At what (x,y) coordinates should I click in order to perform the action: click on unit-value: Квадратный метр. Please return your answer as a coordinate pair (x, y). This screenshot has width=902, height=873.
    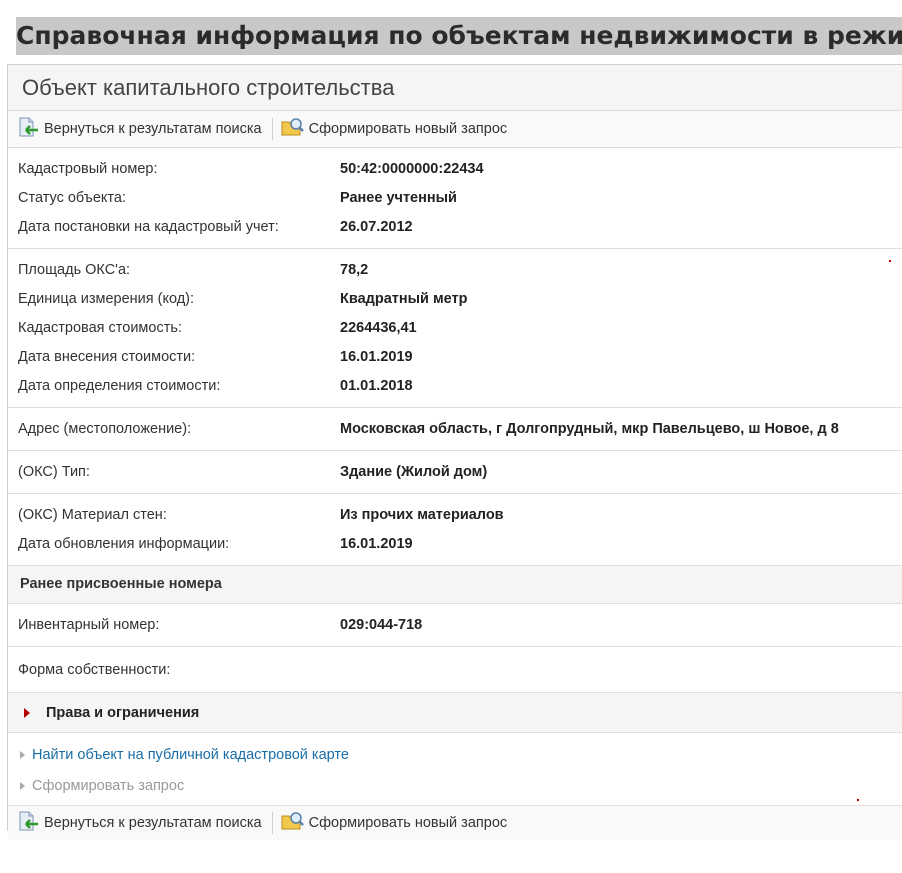
    Looking at the image, I should click on (404, 298).